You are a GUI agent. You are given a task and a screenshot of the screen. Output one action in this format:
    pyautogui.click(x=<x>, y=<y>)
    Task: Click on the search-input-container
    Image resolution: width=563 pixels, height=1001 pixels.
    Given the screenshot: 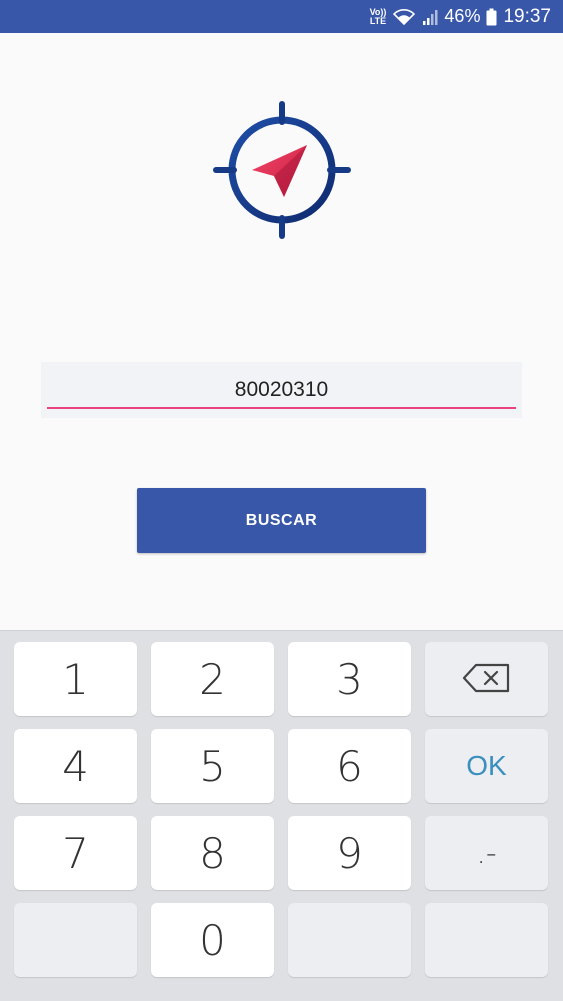 What is the action you would take?
    pyautogui.click(x=281, y=390)
    